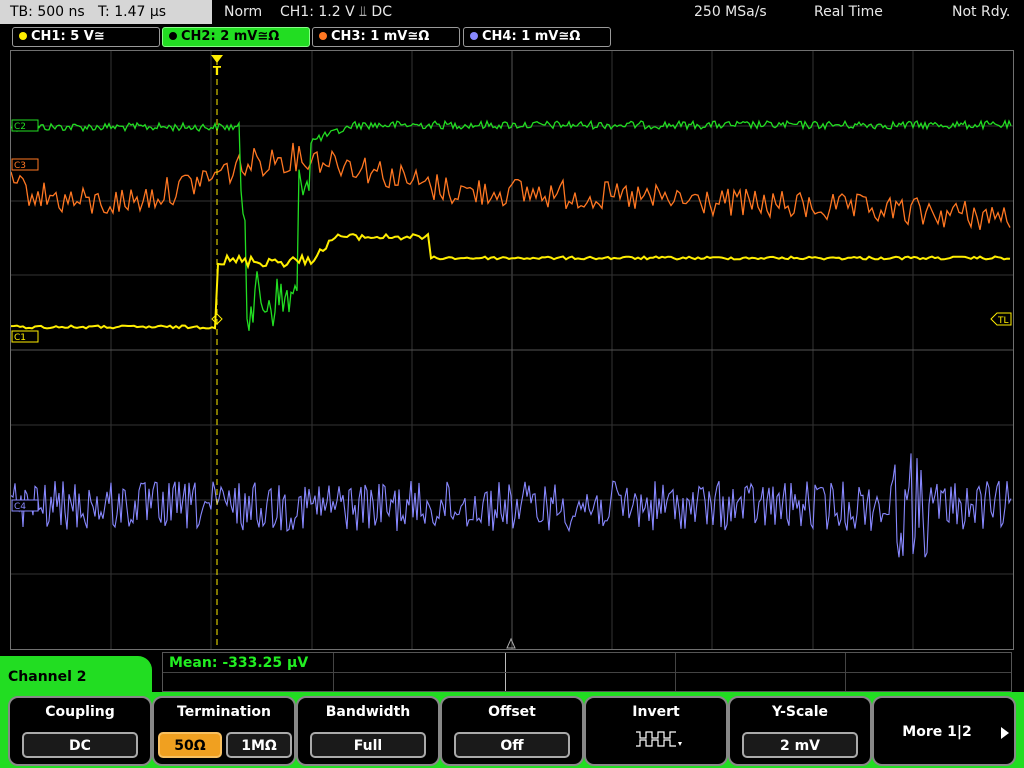 The width and height of the screenshot is (1024, 768). Describe the element at coordinates (230, 36) in the screenshot. I see `ch2-label: CH2: 2 mV≅Ω` at that location.